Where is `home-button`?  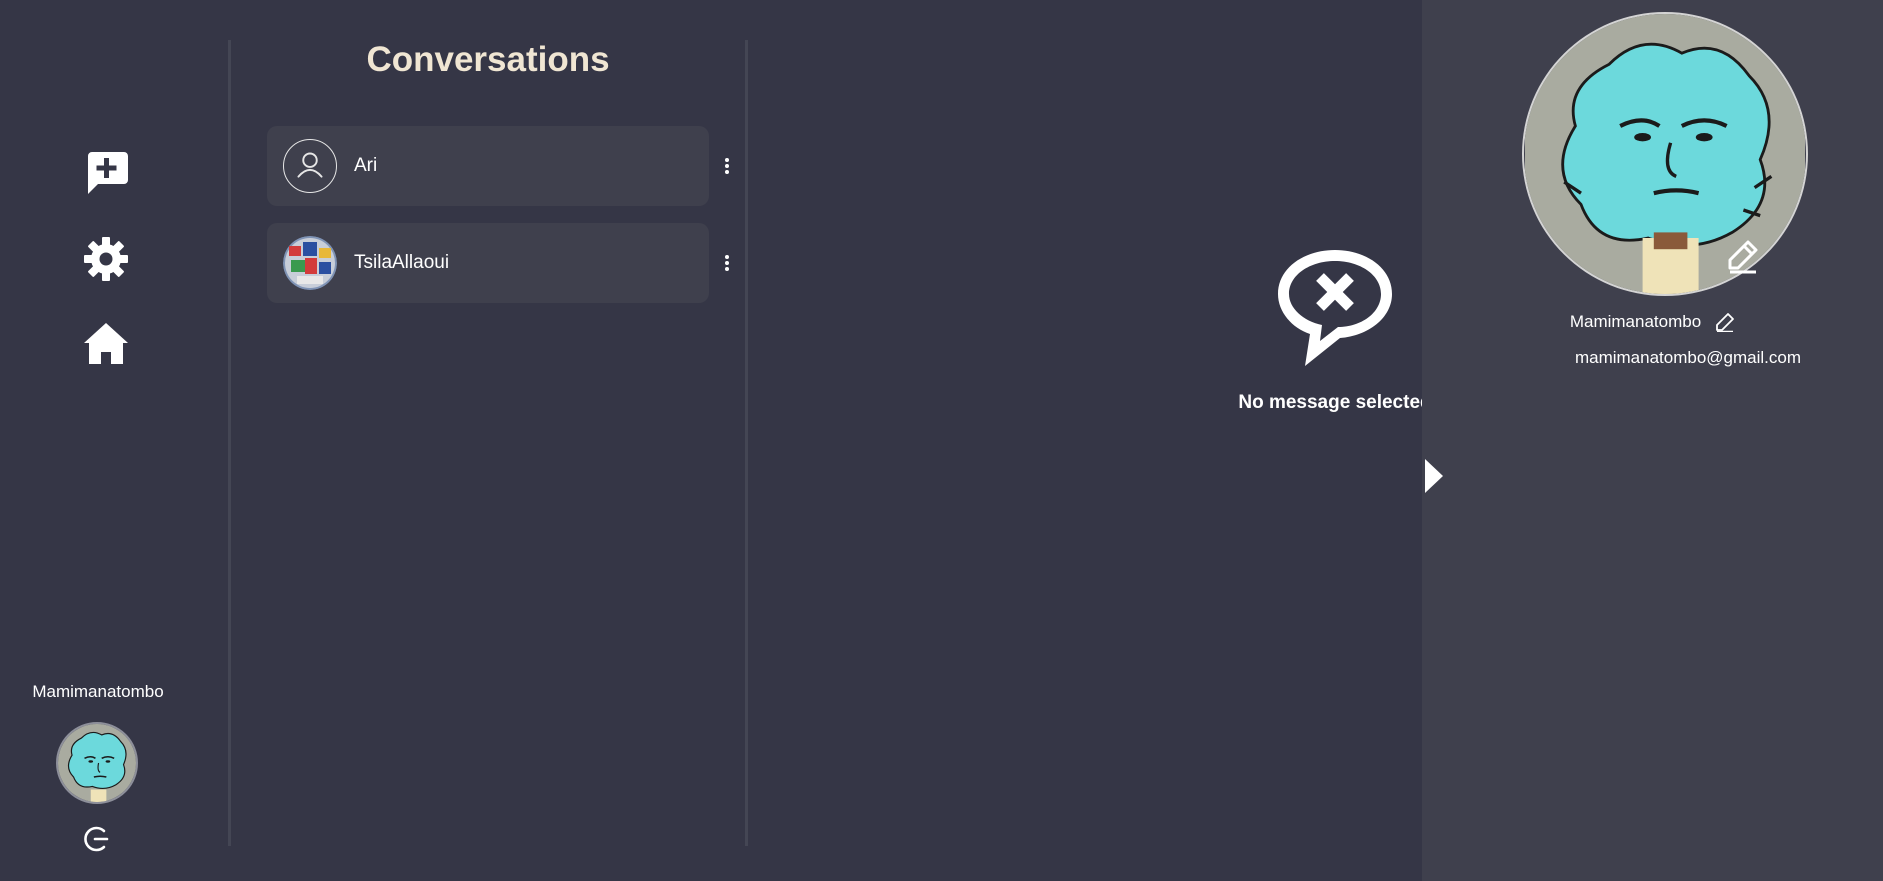 home-button is located at coordinates (106, 344).